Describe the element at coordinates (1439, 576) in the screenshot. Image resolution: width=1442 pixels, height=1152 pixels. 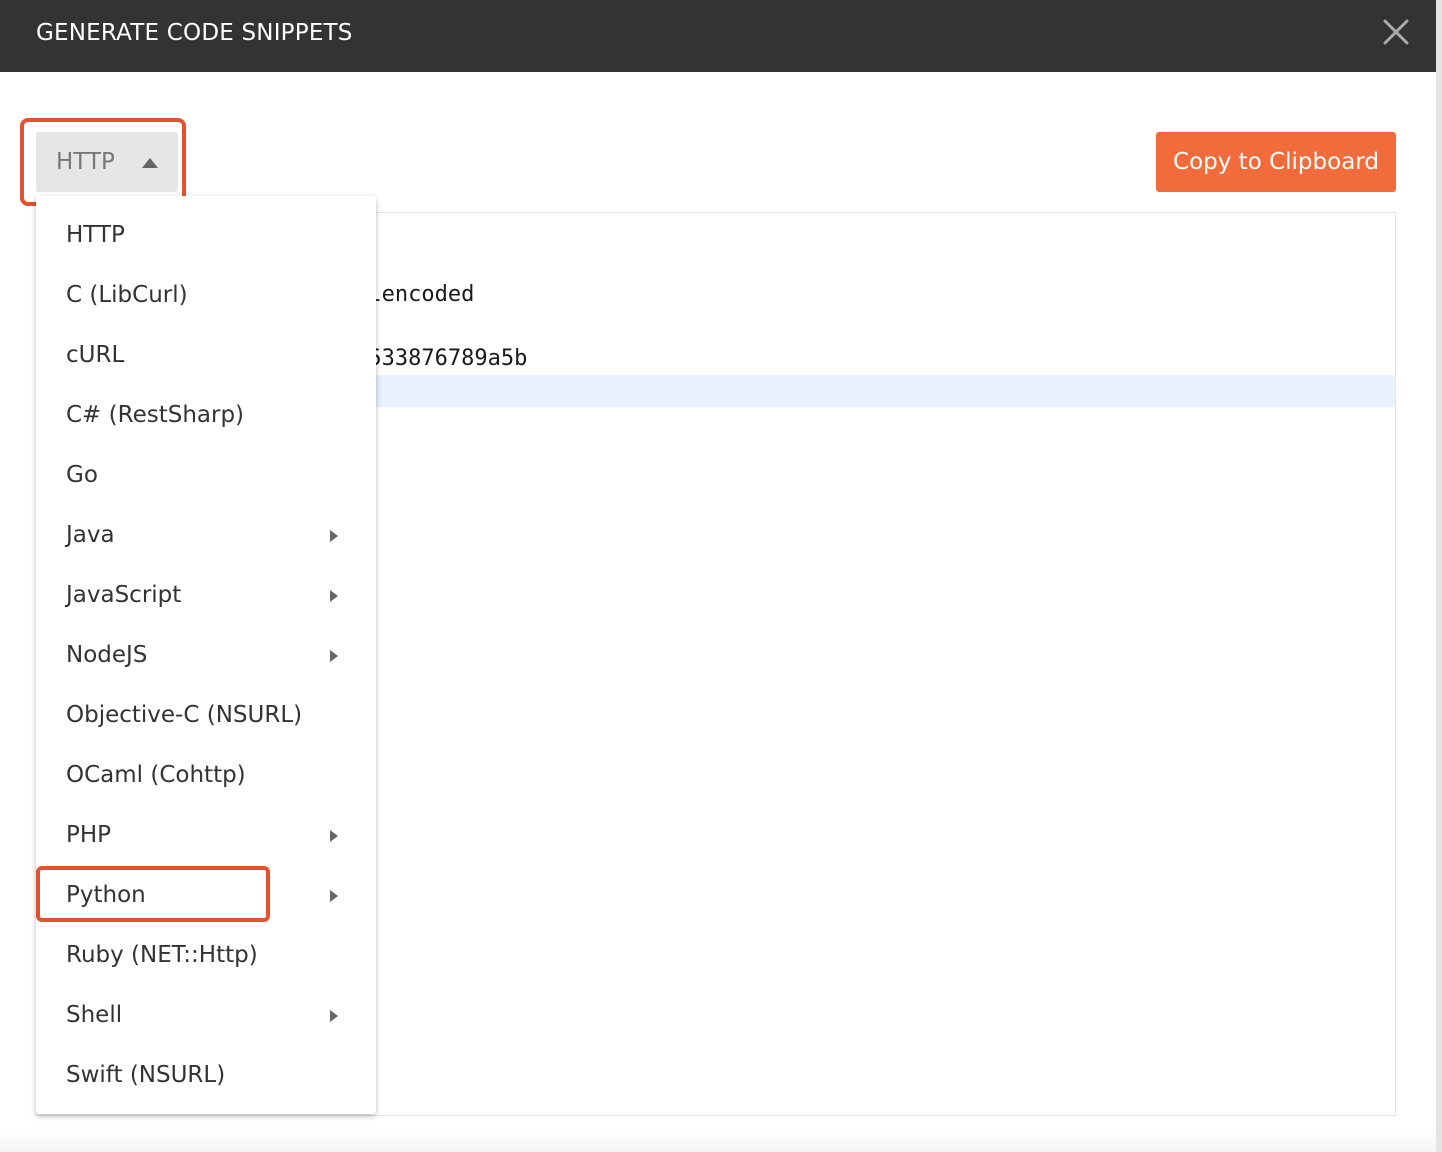
I see `background-edge` at that location.